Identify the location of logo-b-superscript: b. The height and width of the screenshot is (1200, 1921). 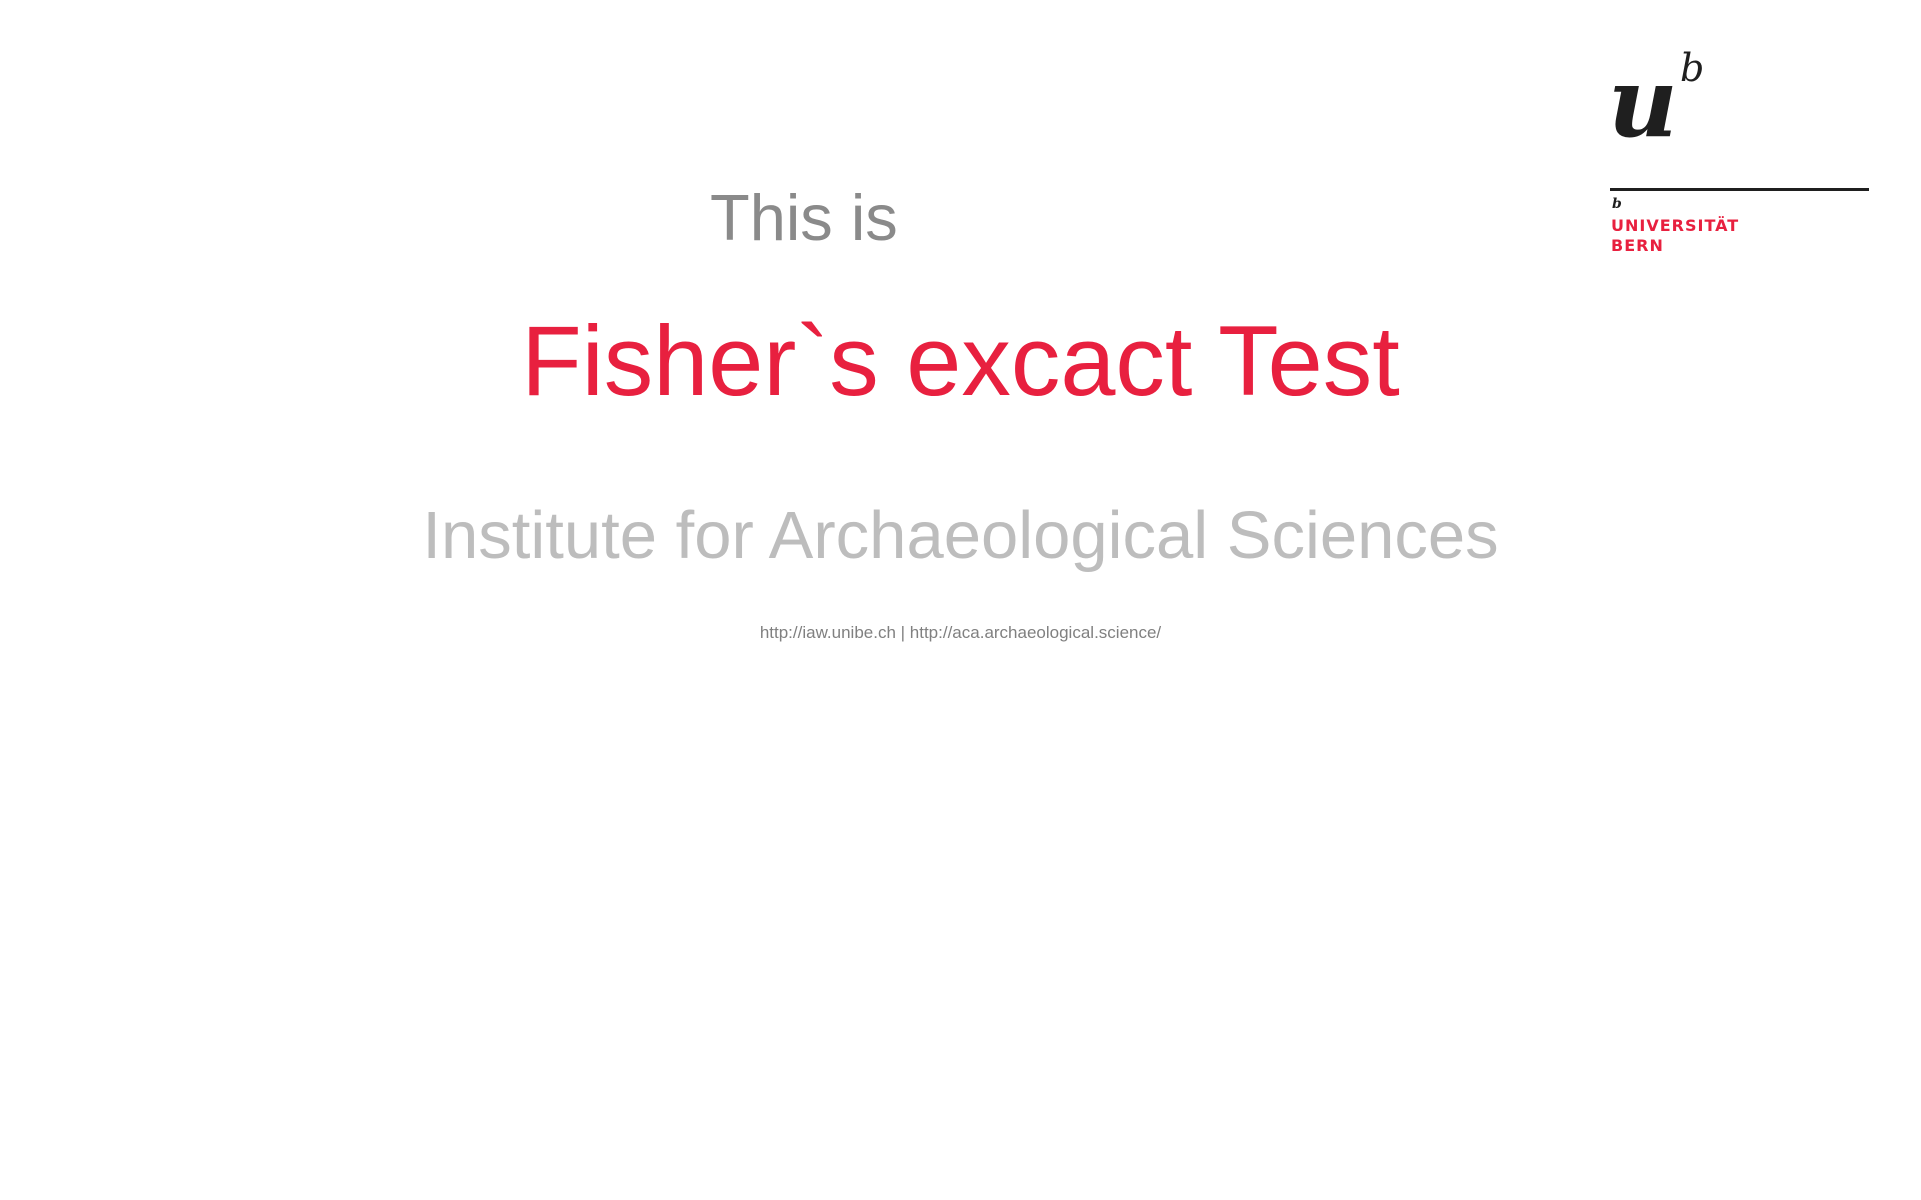
(1692, 68).